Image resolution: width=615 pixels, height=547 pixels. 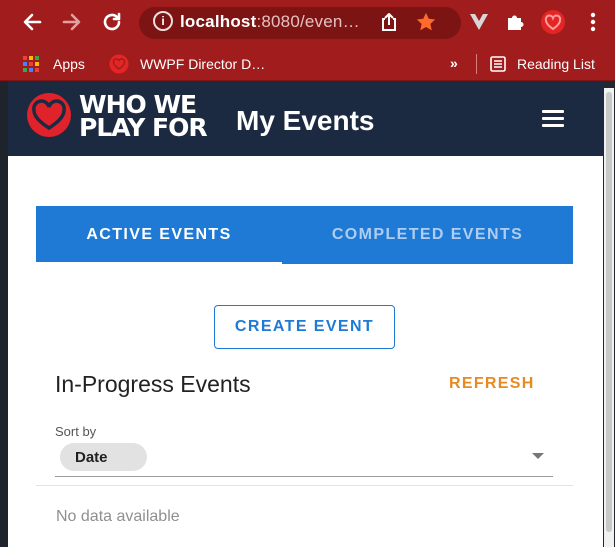 I want to click on site-info-icon: i, so click(x=163, y=21).